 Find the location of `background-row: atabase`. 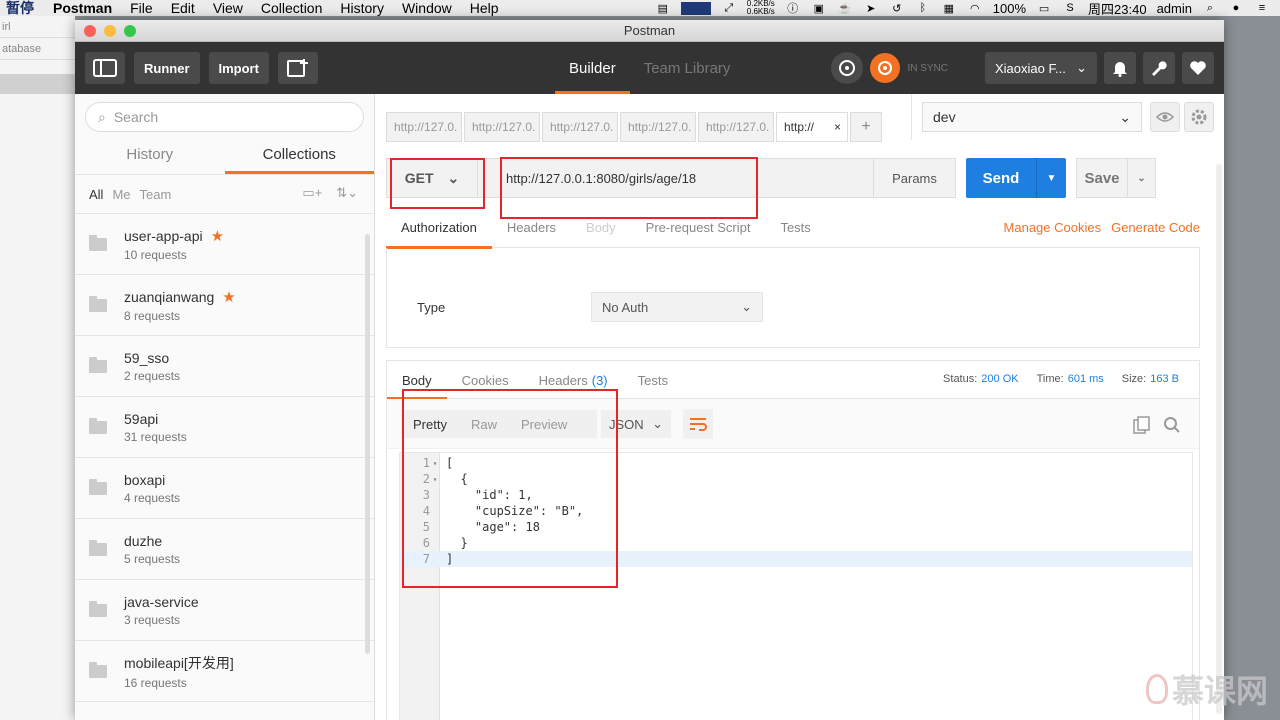

background-row: atabase is located at coordinates (37, 49).